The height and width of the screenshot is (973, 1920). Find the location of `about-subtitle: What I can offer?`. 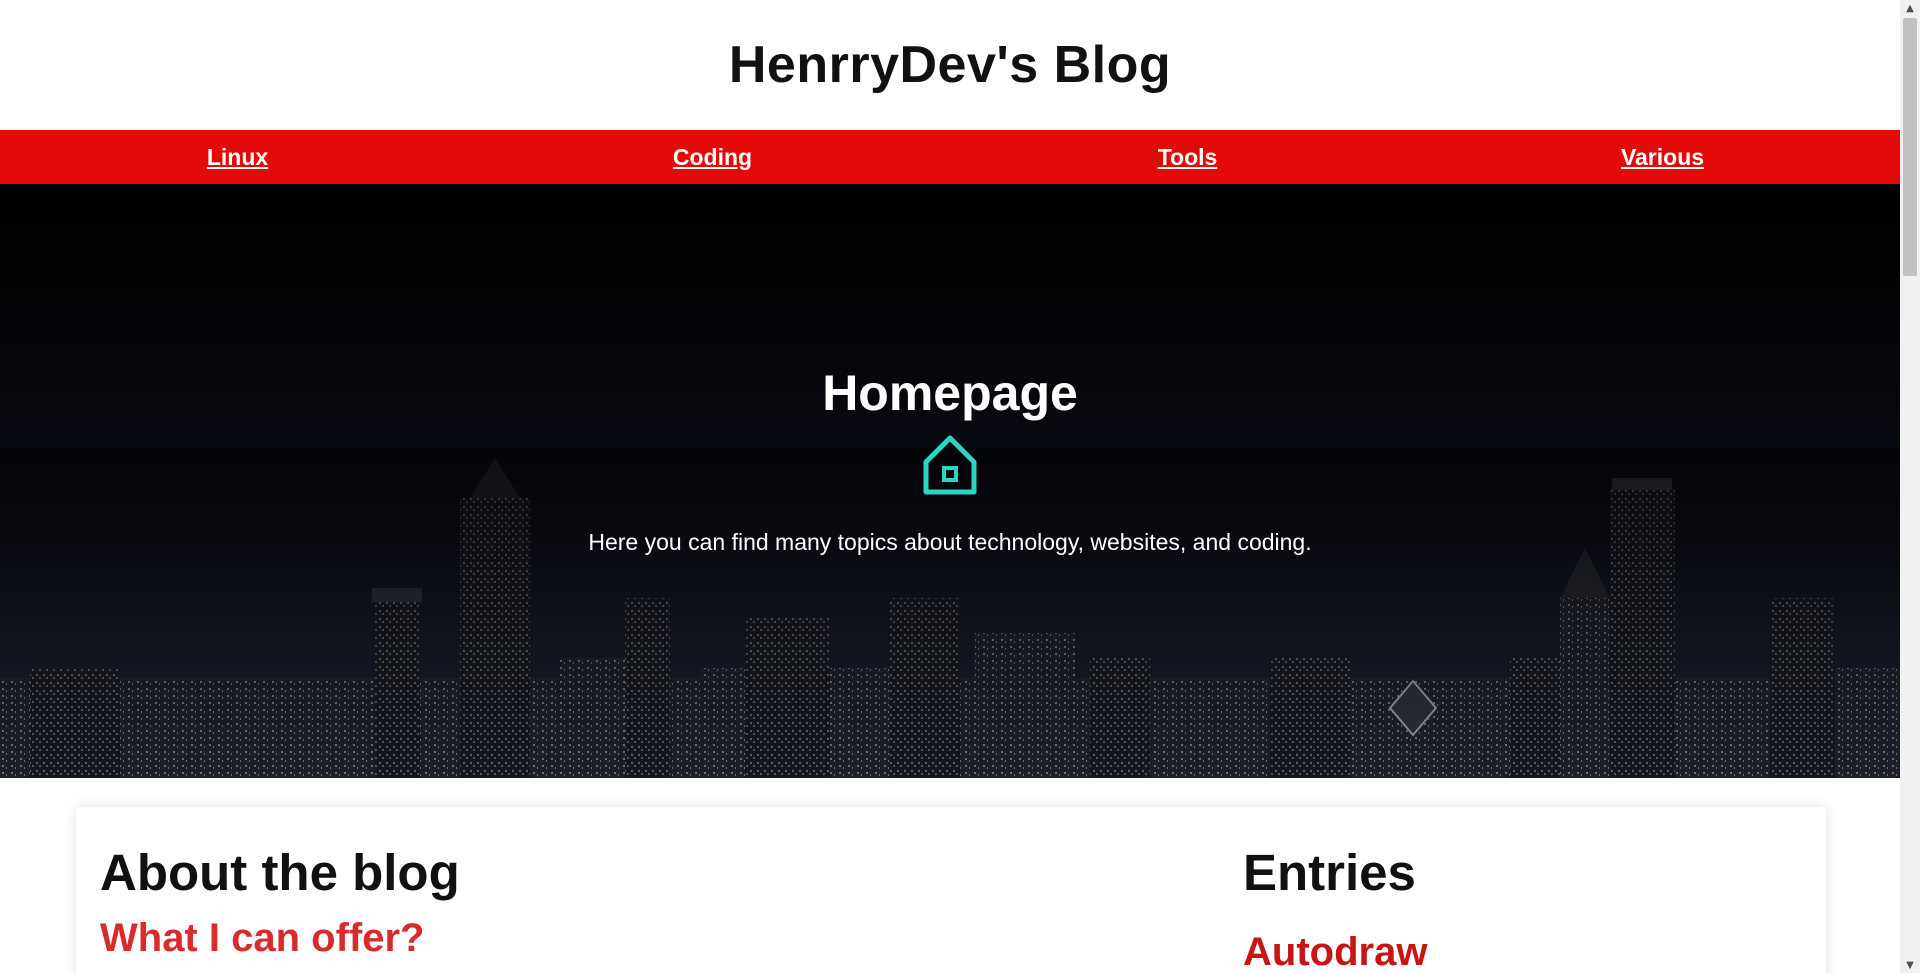

about-subtitle: What I can offer? is located at coordinates (262, 938).